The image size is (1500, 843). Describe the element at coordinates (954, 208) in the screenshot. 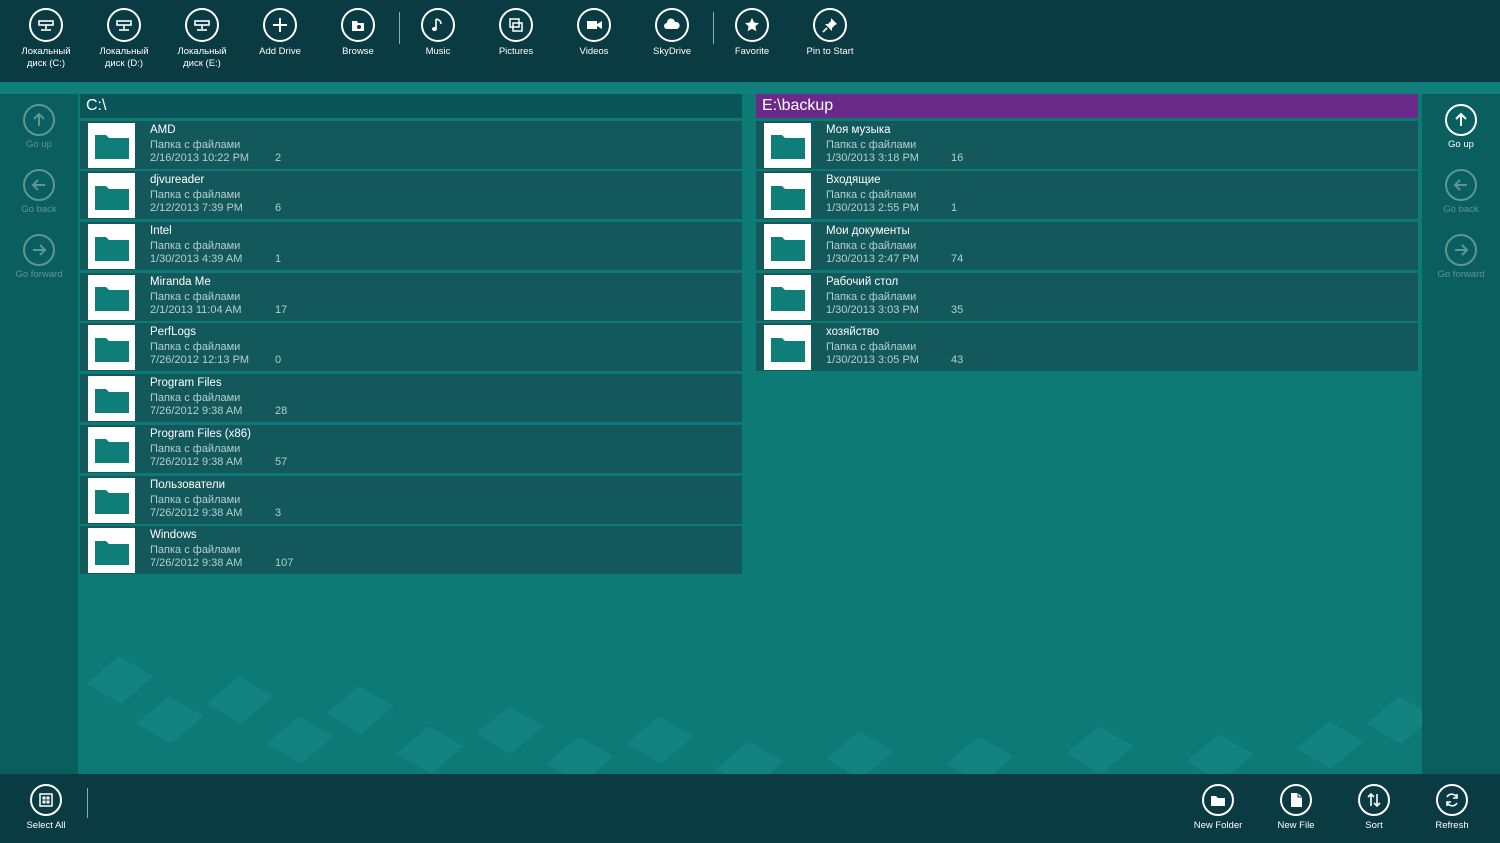

I see `item-count: 1` at that location.